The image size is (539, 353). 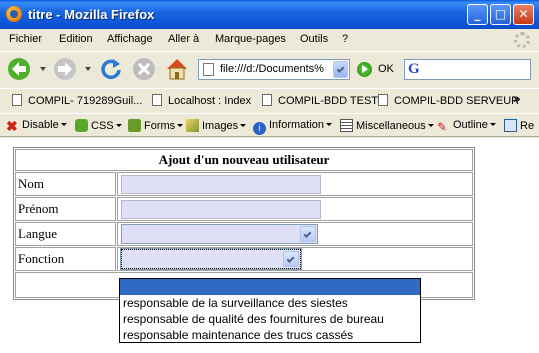 What do you see at coordinates (65, 259) in the screenshot?
I see `fonction-label: Fonction` at bounding box center [65, 259].